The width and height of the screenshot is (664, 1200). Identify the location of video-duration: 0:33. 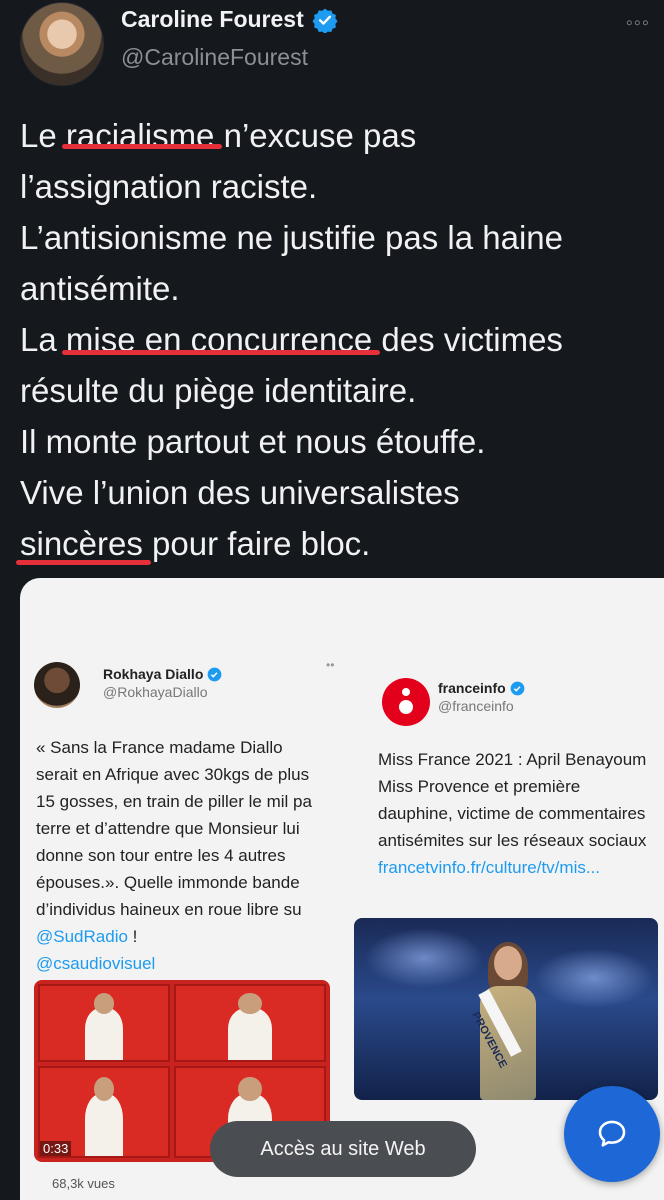
(56, 1148).